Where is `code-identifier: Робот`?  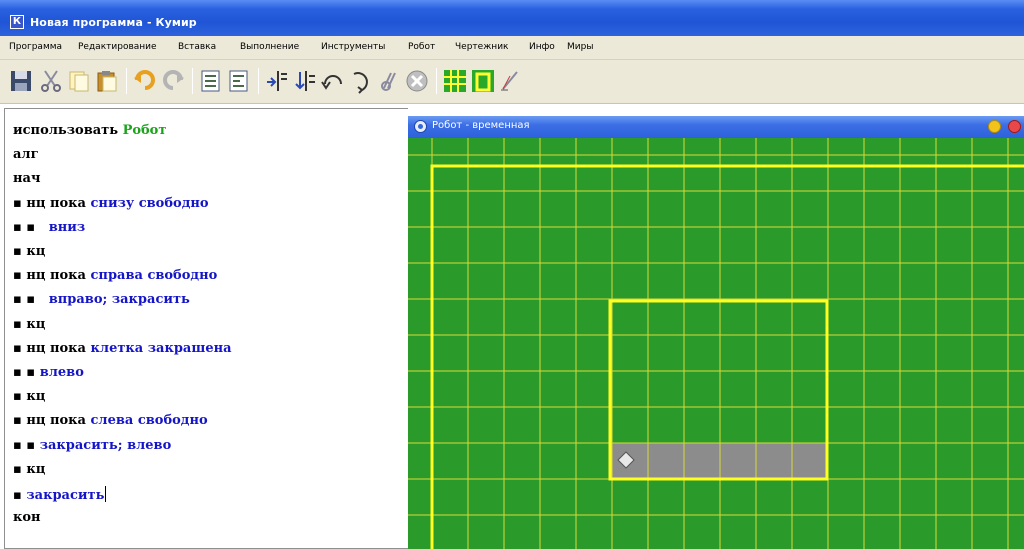
code-identifier: Робот is located at coordinates (144, 130).